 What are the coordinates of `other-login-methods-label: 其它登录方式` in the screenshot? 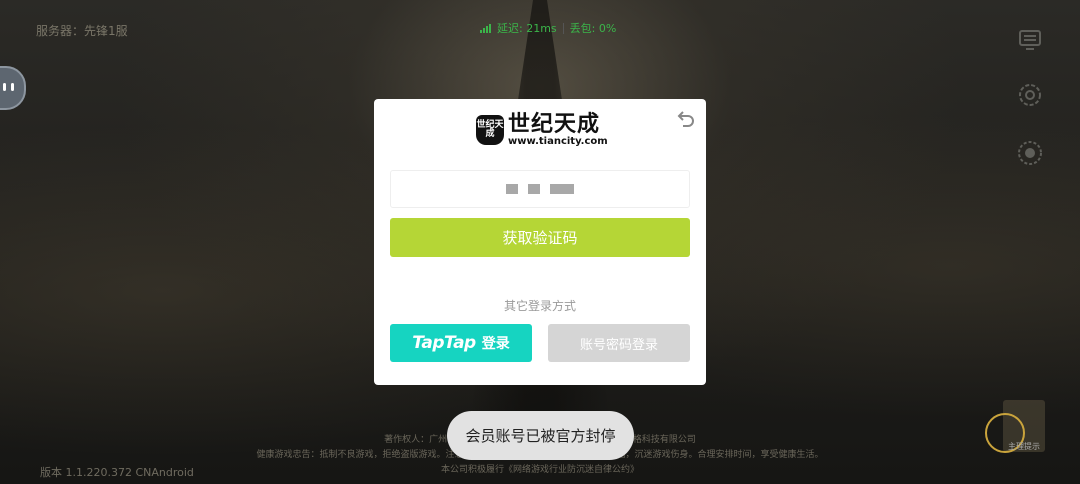 It's located at (539, 306).